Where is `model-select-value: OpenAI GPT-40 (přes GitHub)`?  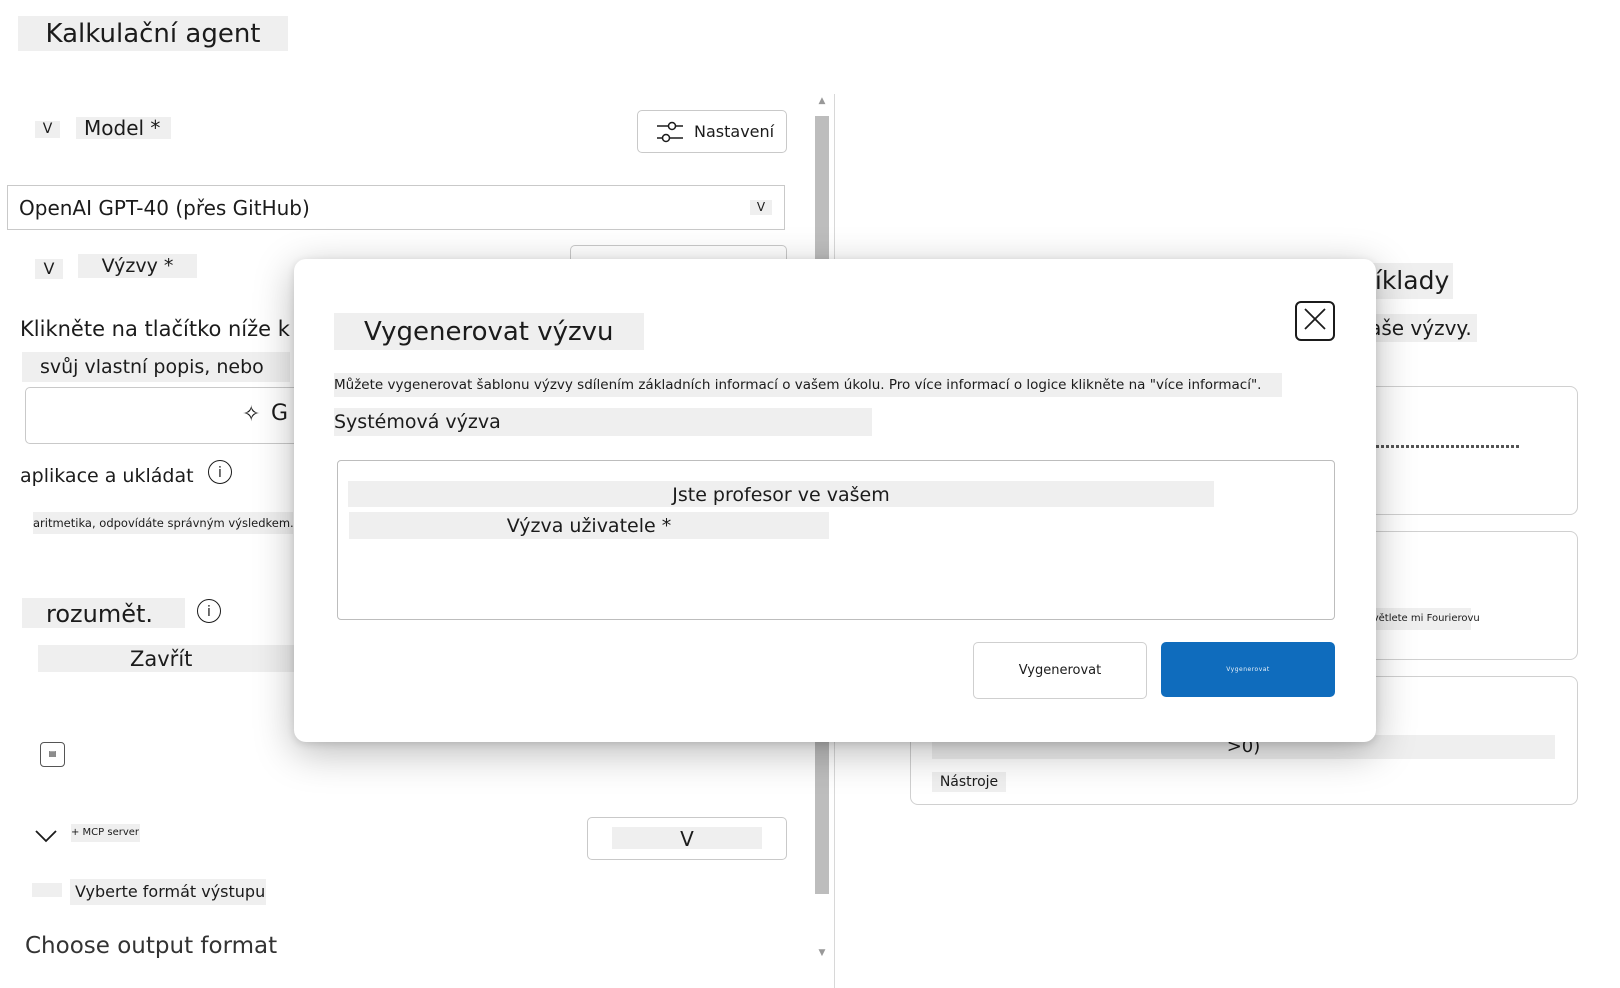
model-select-value: OpenAI GPT-40 (přes GitHub) is located at coordinates (164, 208).